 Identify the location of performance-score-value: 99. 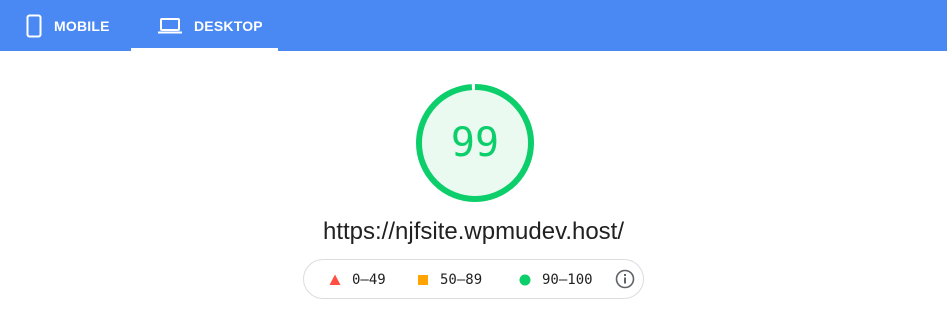
(475, 143).